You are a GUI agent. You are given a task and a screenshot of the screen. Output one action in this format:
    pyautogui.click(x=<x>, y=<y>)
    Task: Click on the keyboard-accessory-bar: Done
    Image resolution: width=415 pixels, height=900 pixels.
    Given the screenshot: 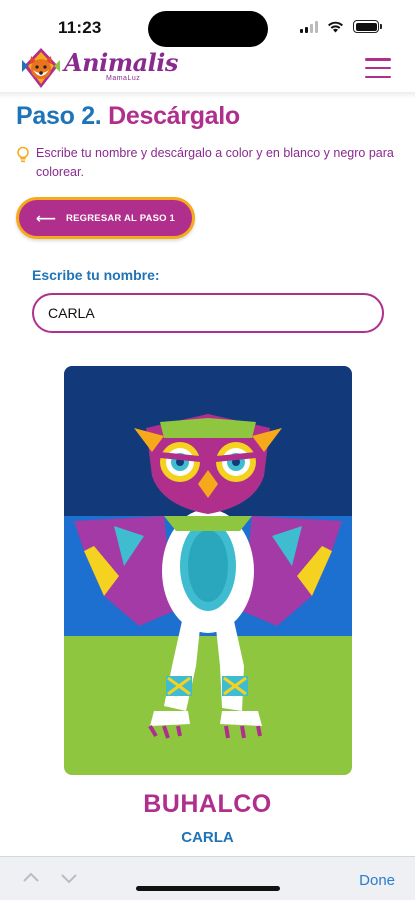 What is the action you would take?
    pyautogui.click(x=207, y=878)
    